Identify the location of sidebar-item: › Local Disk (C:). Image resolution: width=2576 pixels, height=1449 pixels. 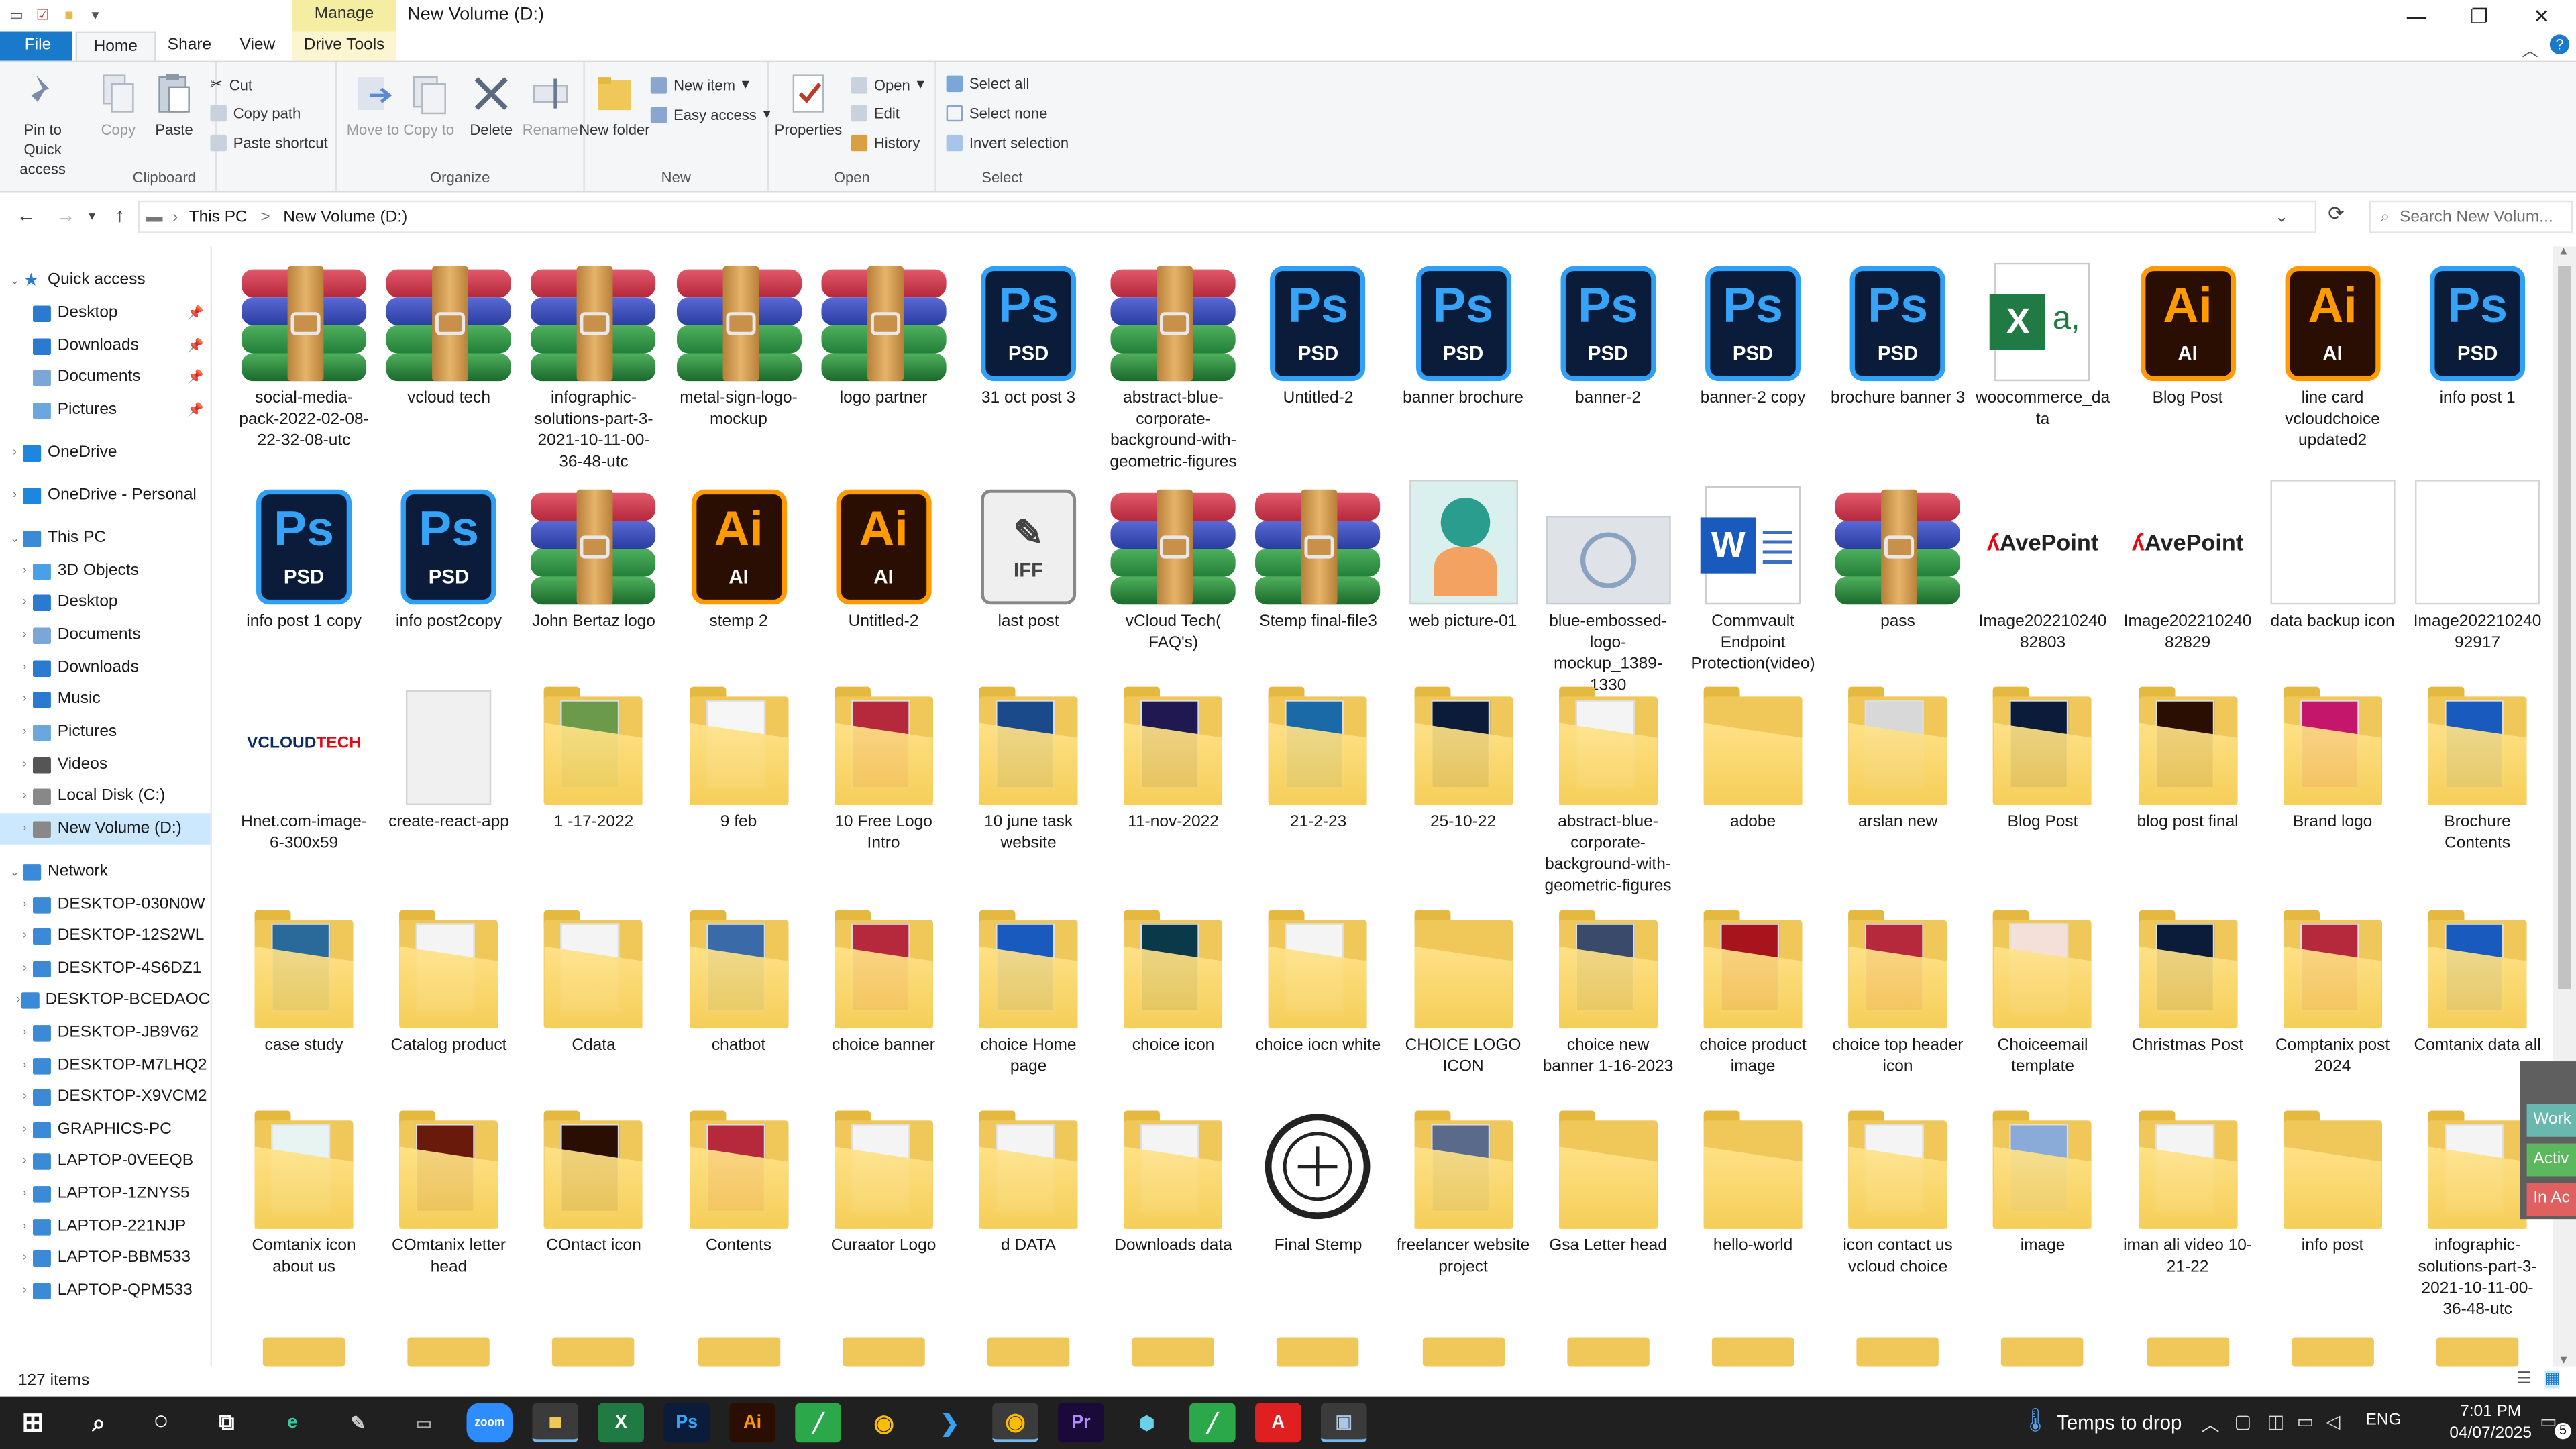
(105, 796).